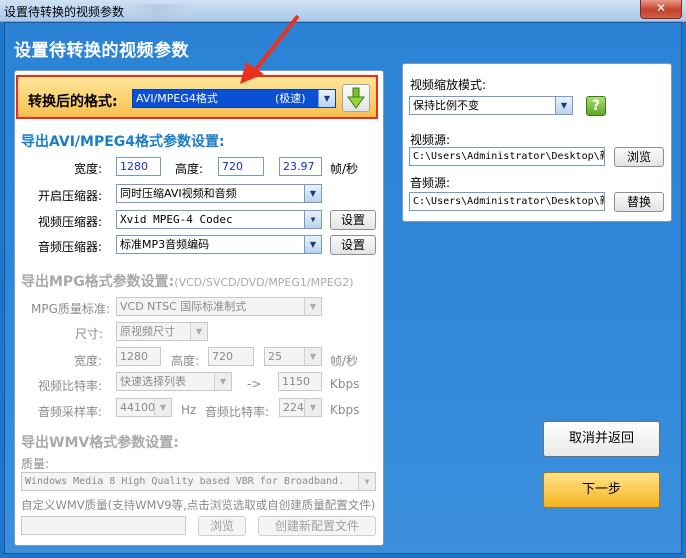  Describe the element at coordinates (198, 505) in the screenshot. I see `wmv-custom-label: 自定义WMV质量(支持WMV9等,点击浏览选取或自创建质量配置文件)` at that location.